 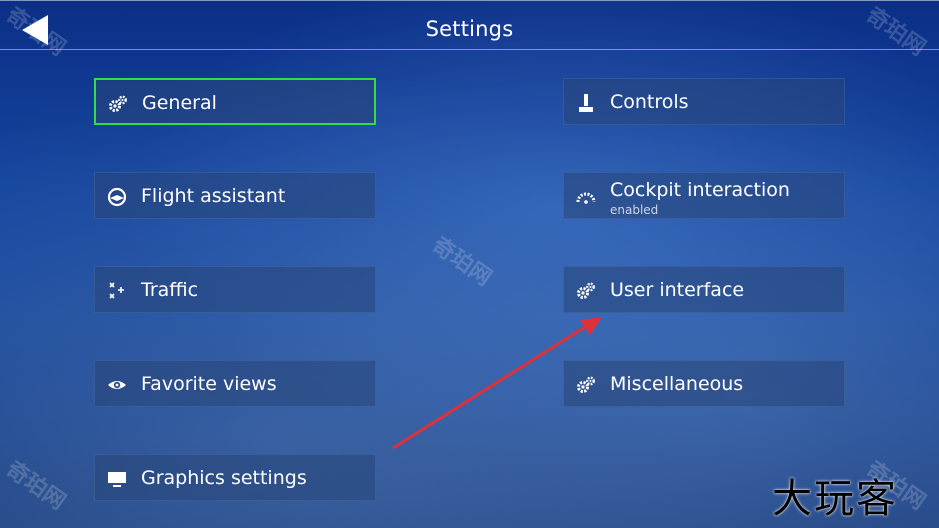 I want to click on menu-item-cockpit-interaction: Cockpit interaction enabled, so click(x=704, y=195).